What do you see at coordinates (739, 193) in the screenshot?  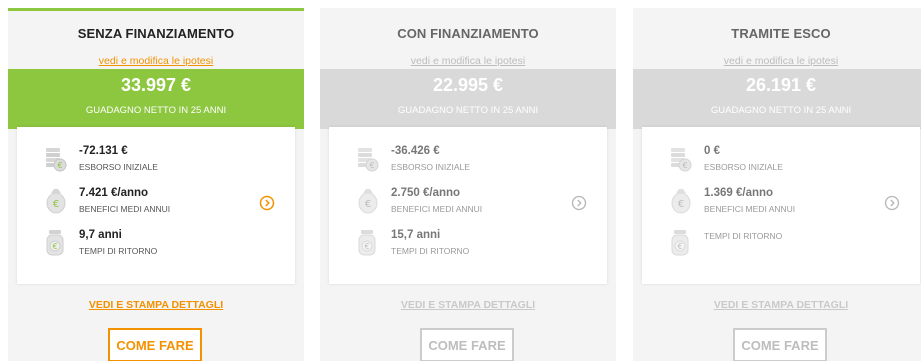 I see `annual-benefit-value: 1.369 €/anno` at bounding box center [739, 193].